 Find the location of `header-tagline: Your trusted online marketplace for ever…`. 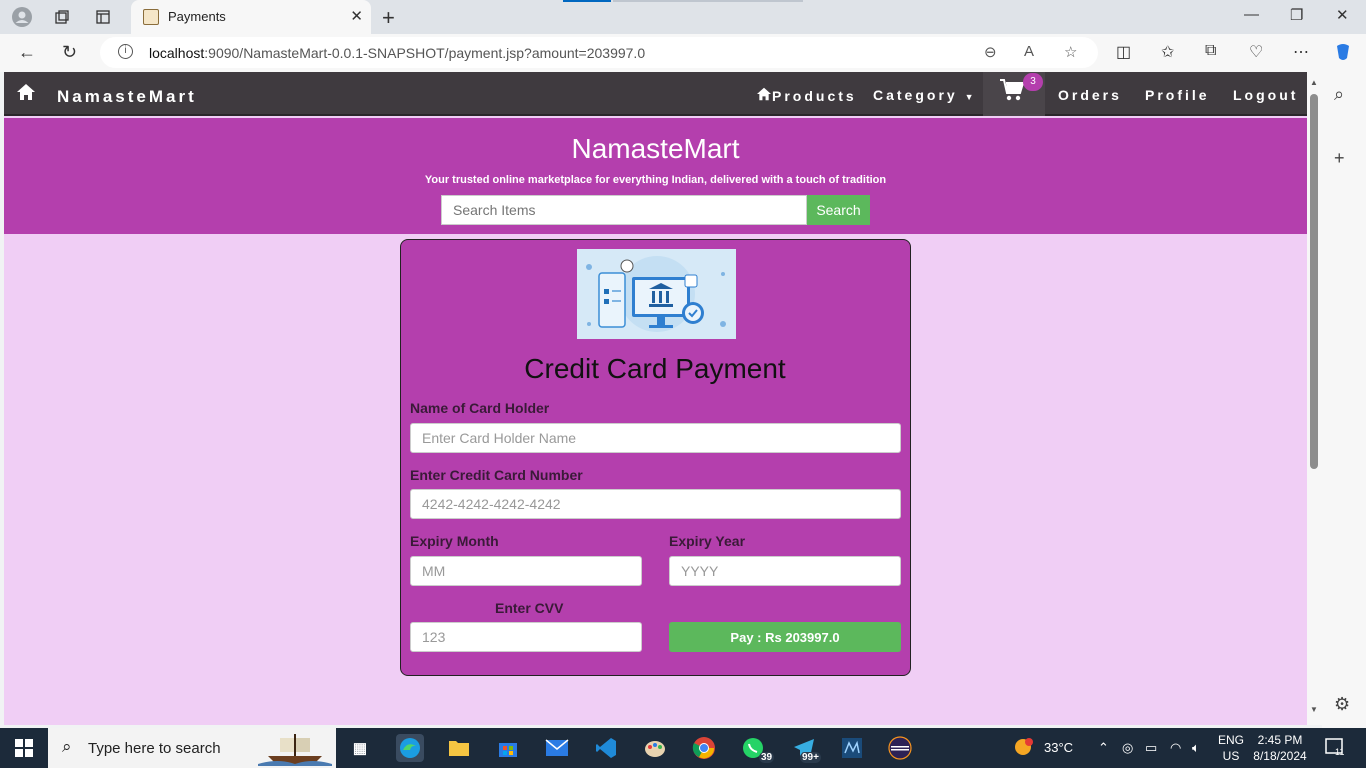

header-tagline: Your trusted online marketplace for ever… is located at coordinates (655, 180).